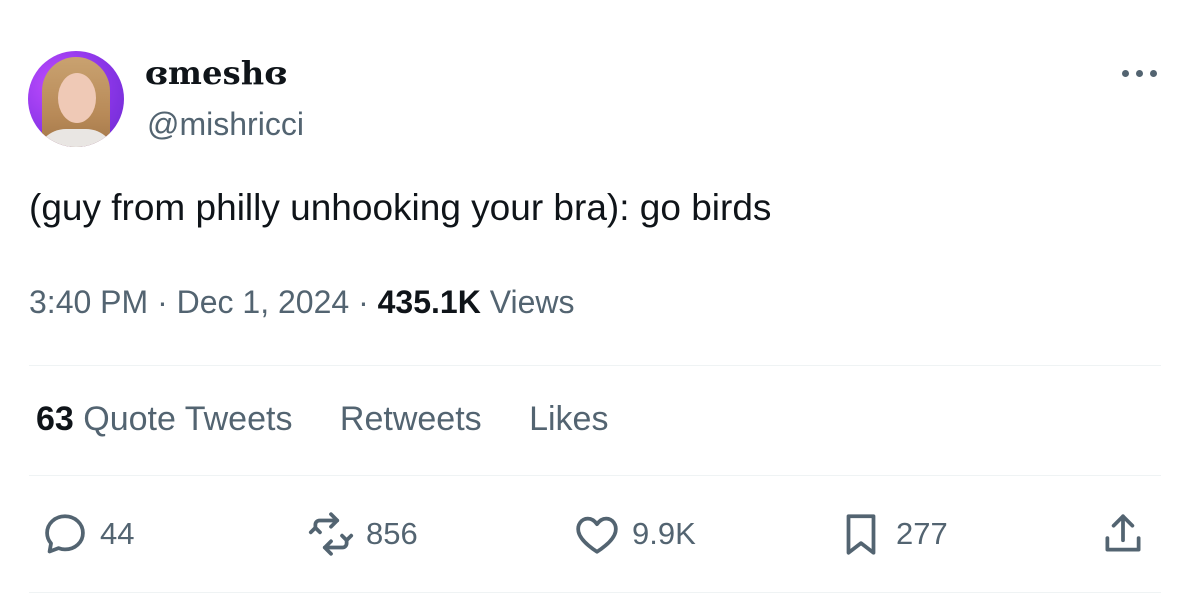 The image size is (1200, 599). Describe the element at coordinates (922, 533) in the screenshot. I see `bookmark-count: 277` at that location.